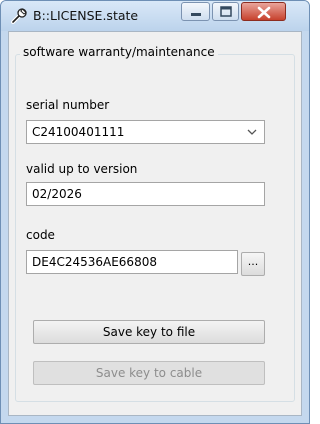  I want to click on close-icon, so click(264, 12).